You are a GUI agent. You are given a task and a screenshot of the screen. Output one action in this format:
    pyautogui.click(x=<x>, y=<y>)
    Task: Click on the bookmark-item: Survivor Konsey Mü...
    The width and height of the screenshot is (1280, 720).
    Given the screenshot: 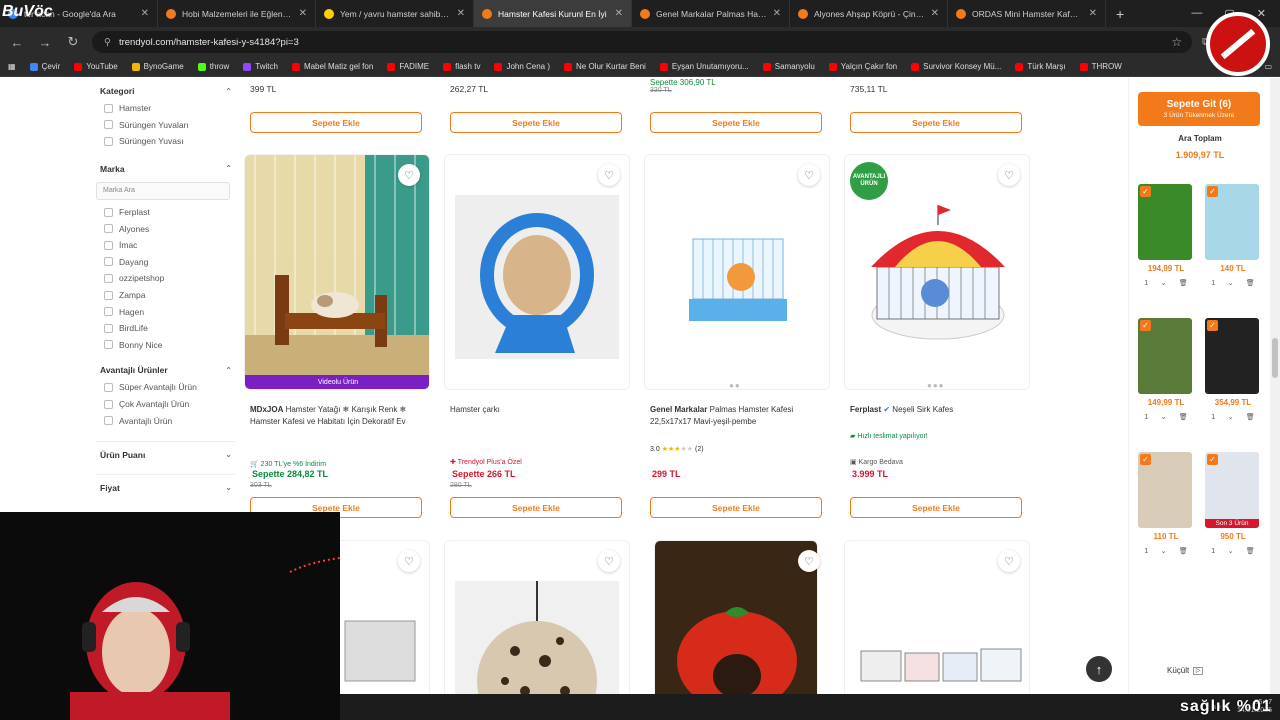 What is the action you would take?
    pyautogui.click(x=956, y=66)
    